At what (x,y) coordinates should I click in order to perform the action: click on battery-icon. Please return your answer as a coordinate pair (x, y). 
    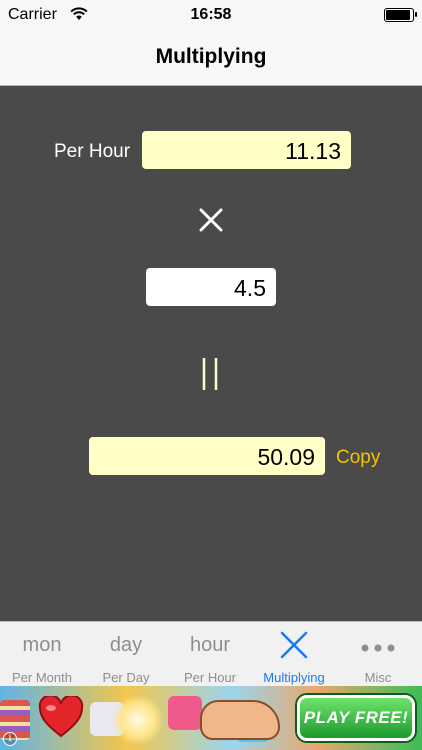
    Looking at the image, I should click on (400, 15).